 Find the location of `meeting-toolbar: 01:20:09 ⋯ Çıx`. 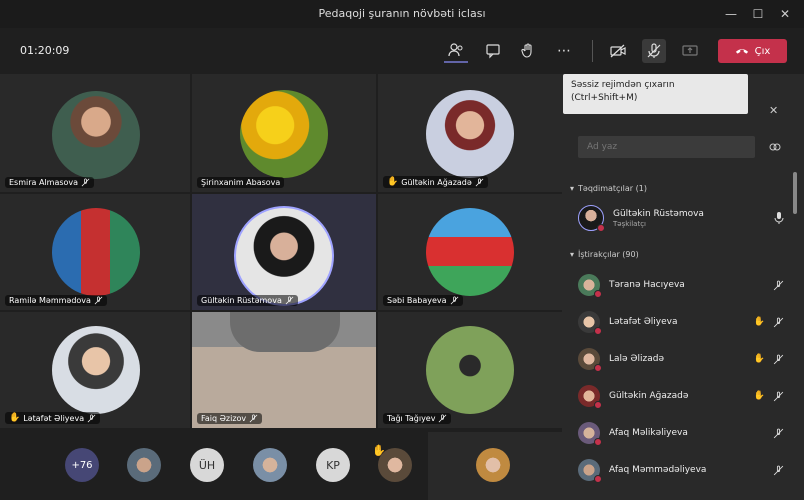

meeting-toolbar: 01:20:09 ⋯ Çıx is located at coordinates (402, 51).